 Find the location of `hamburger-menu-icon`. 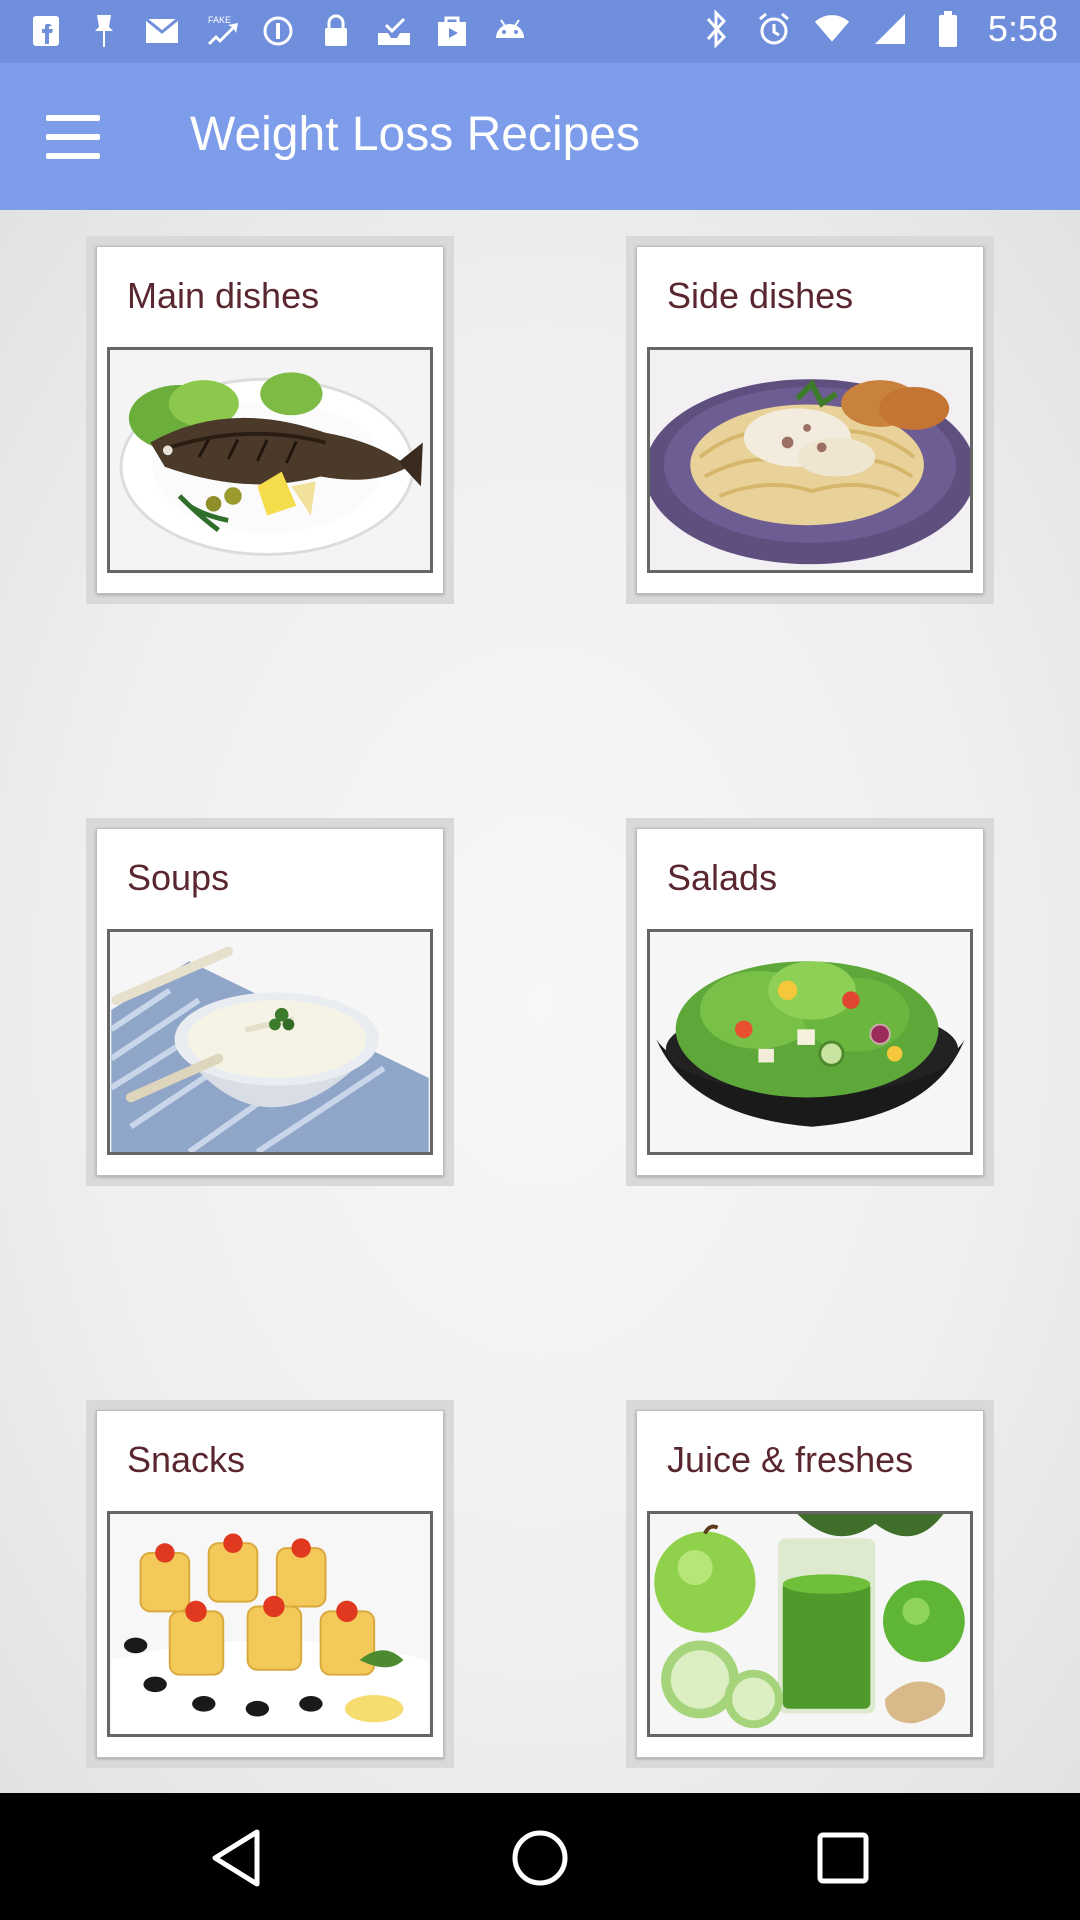

hamburger-menu-icon is located at coordinates (73, 137).